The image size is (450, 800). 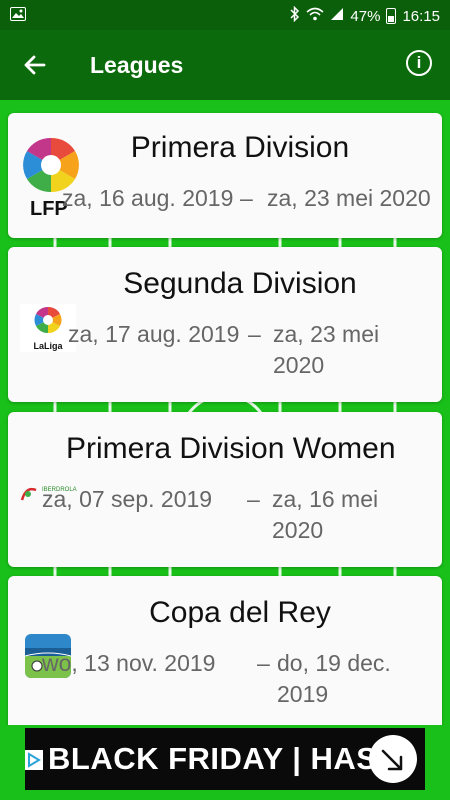 What do you see at coordinates (421, 16) in the screenshot?
I see `clock: 16:15` at bounding box center [421, 16].